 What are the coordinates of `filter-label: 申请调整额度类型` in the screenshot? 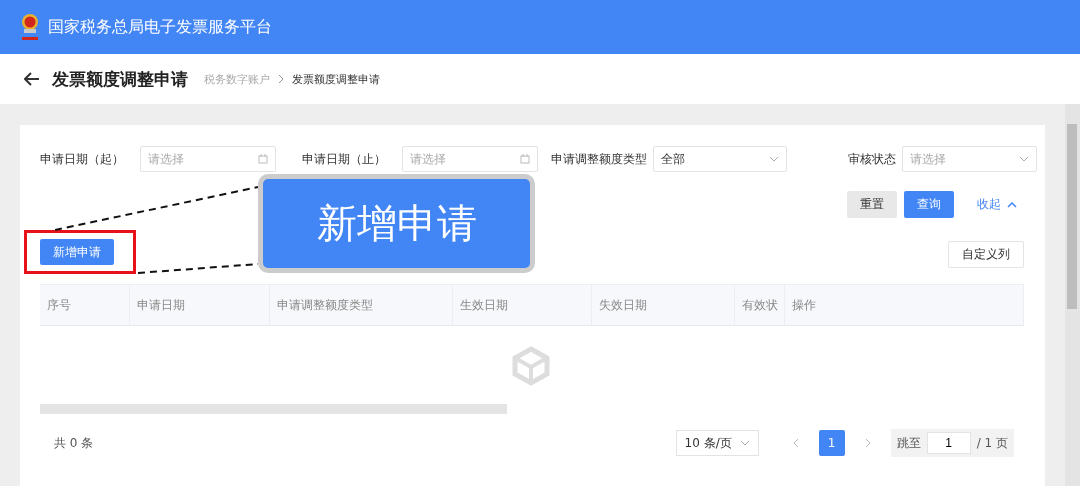 It's located at (599, 159).